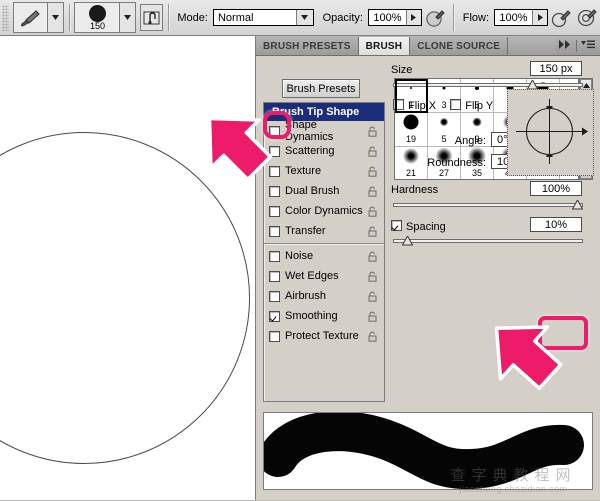 This screenshot has width=600, height=501. I want to click on brush-option-label: Color Dynamics, so click(324, 211).